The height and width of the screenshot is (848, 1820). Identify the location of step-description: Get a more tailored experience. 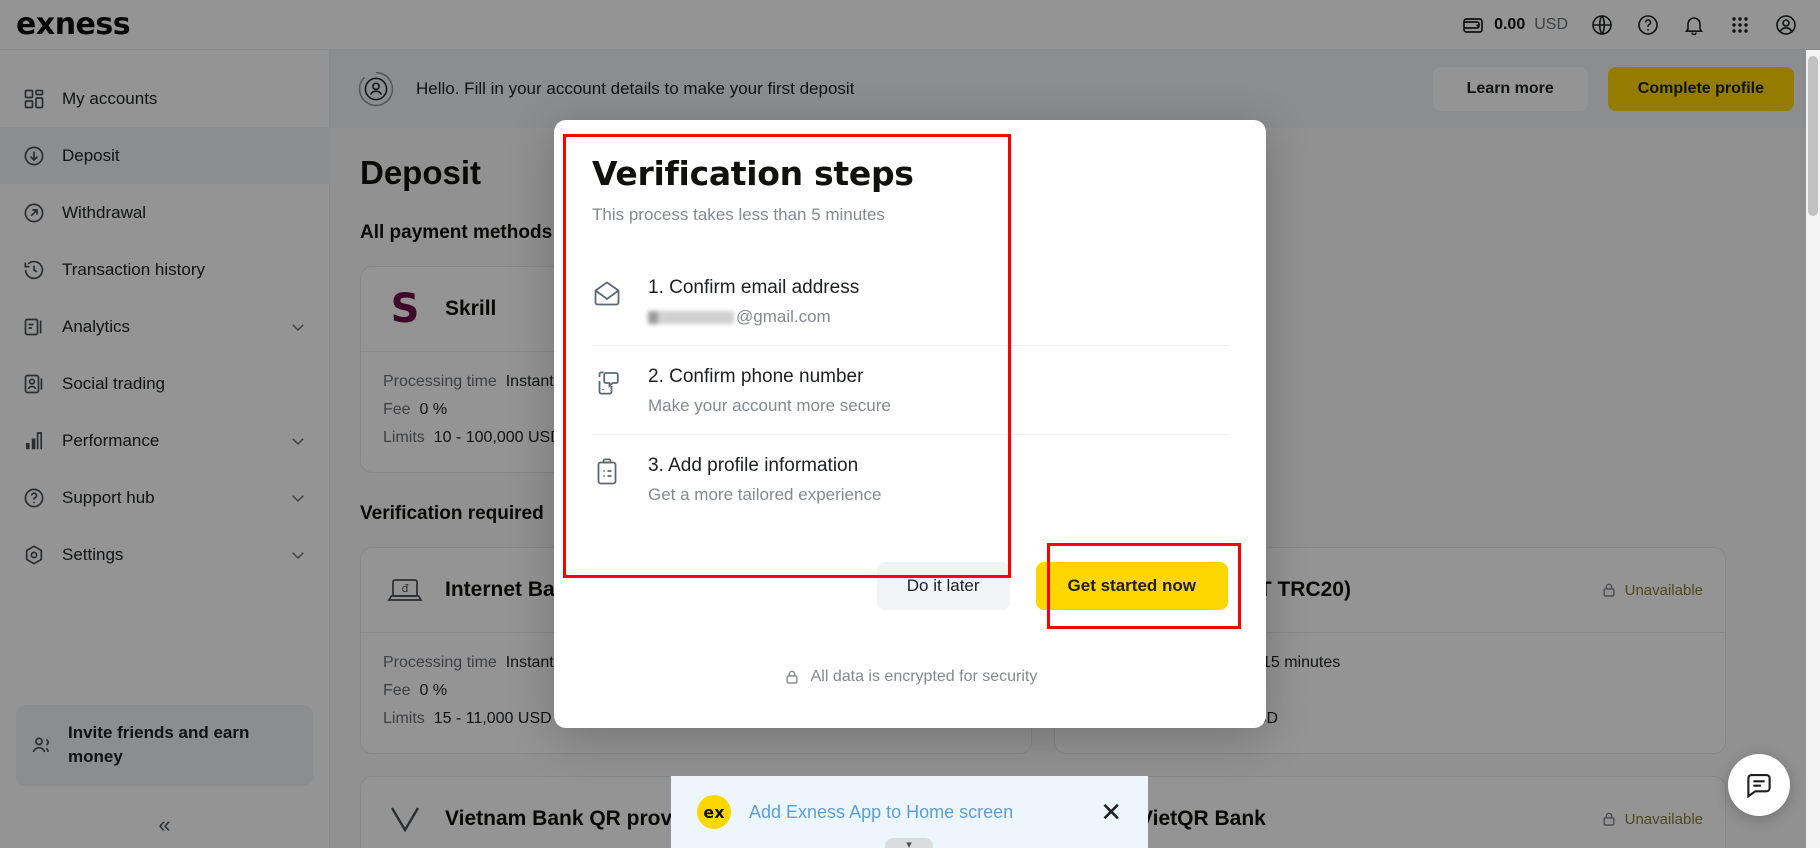
(765, 494).